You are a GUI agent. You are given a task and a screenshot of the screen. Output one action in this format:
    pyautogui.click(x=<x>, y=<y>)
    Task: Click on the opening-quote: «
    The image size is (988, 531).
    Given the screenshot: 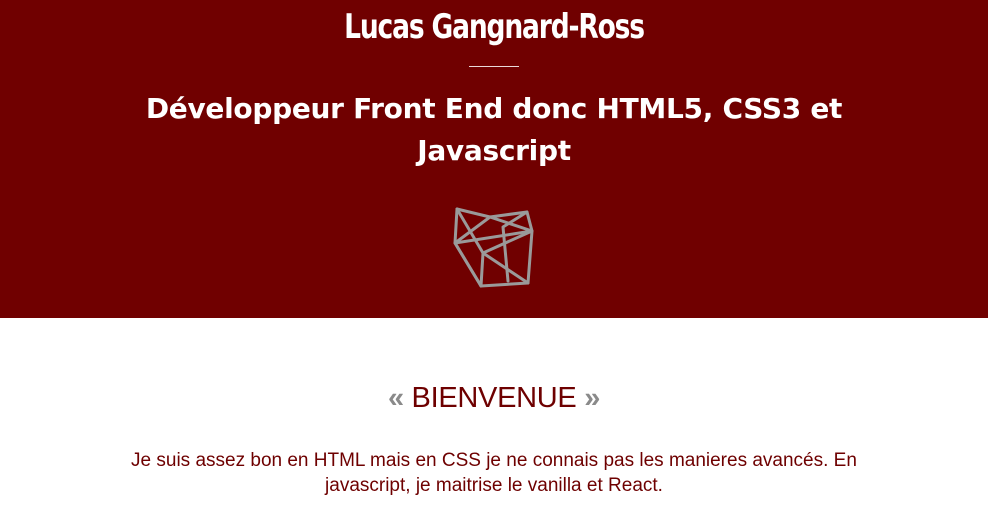 What is the action you would take?
    pyautogui.click(x=395, y=398)
    